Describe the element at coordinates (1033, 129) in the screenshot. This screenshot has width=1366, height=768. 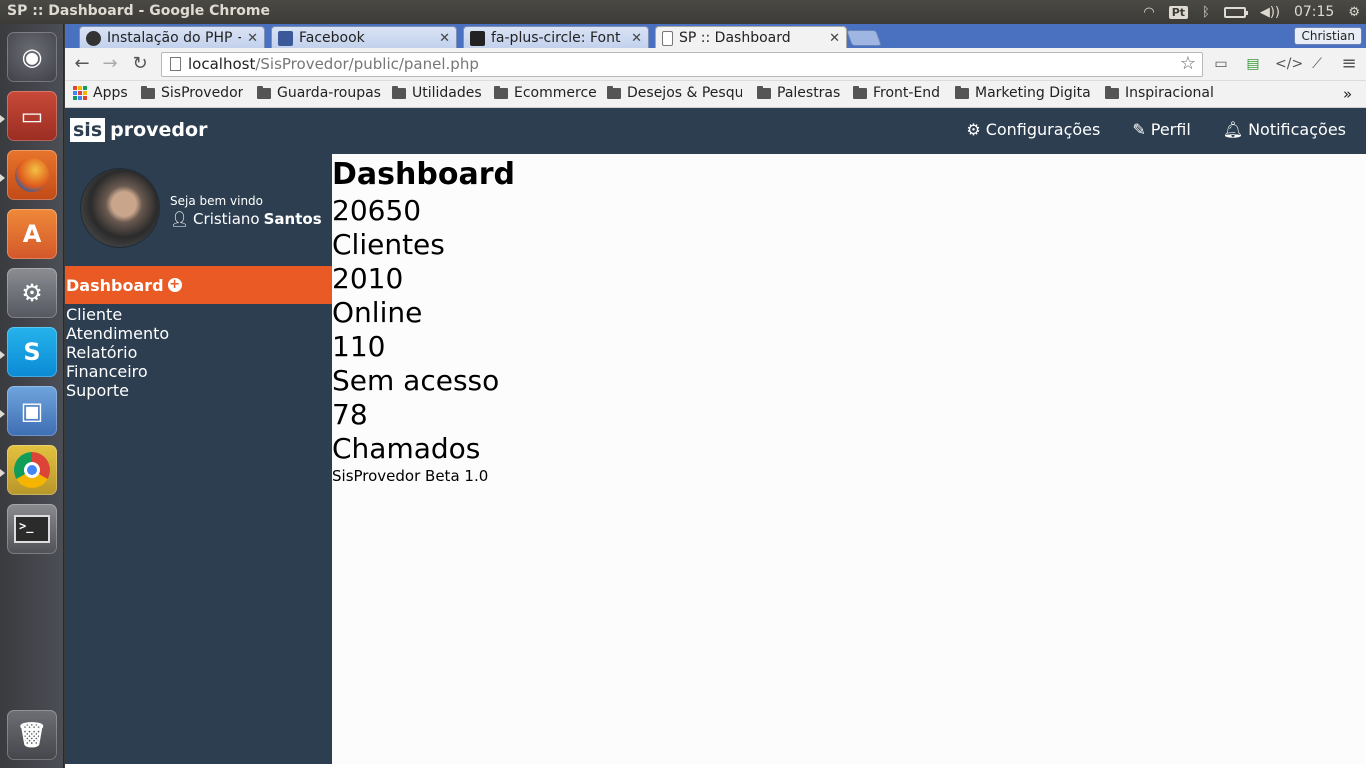
I see `nav-configuracoes: ⚙ Configurações` at that location.